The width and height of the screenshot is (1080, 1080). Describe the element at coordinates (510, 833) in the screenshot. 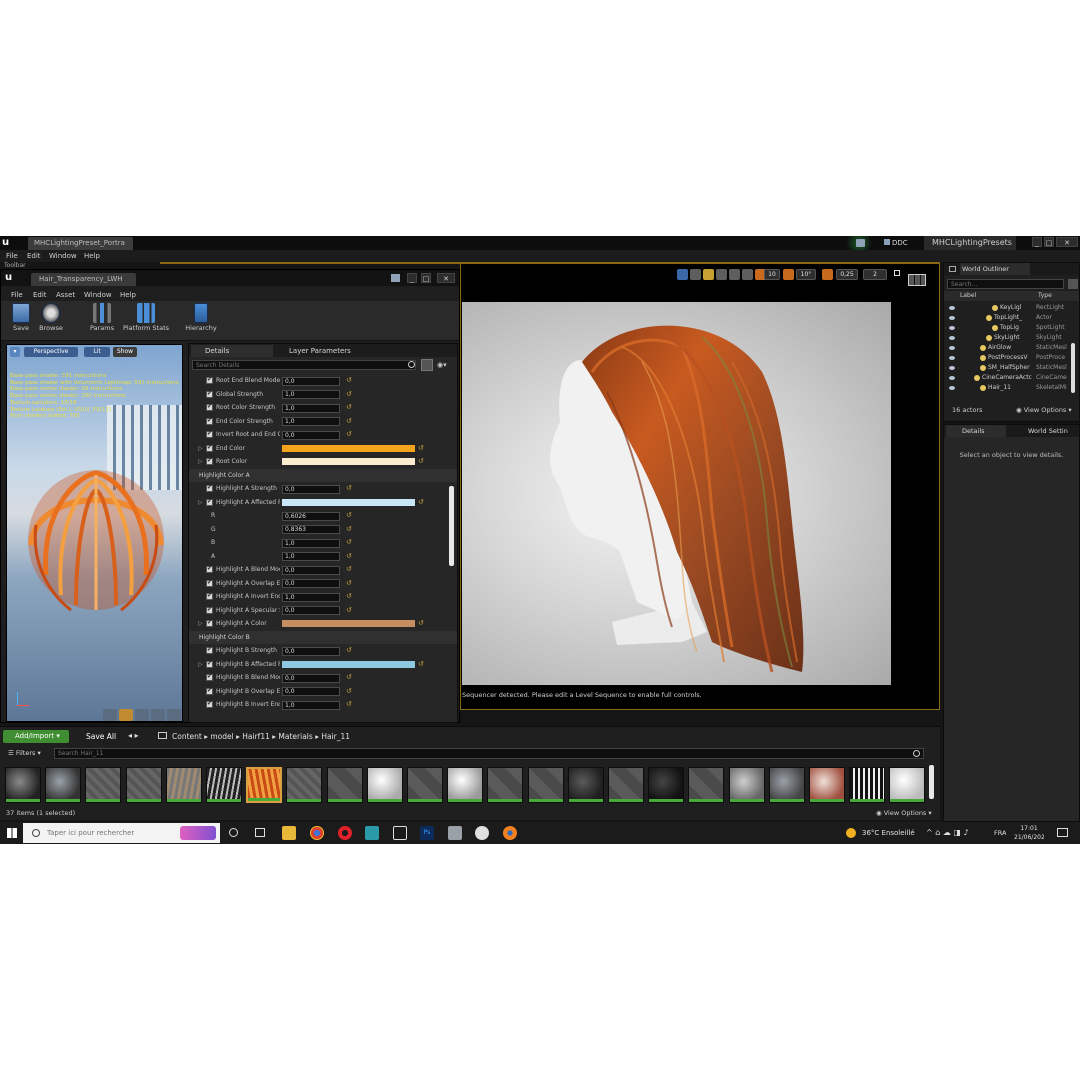

I see `blender-icon` at that location.